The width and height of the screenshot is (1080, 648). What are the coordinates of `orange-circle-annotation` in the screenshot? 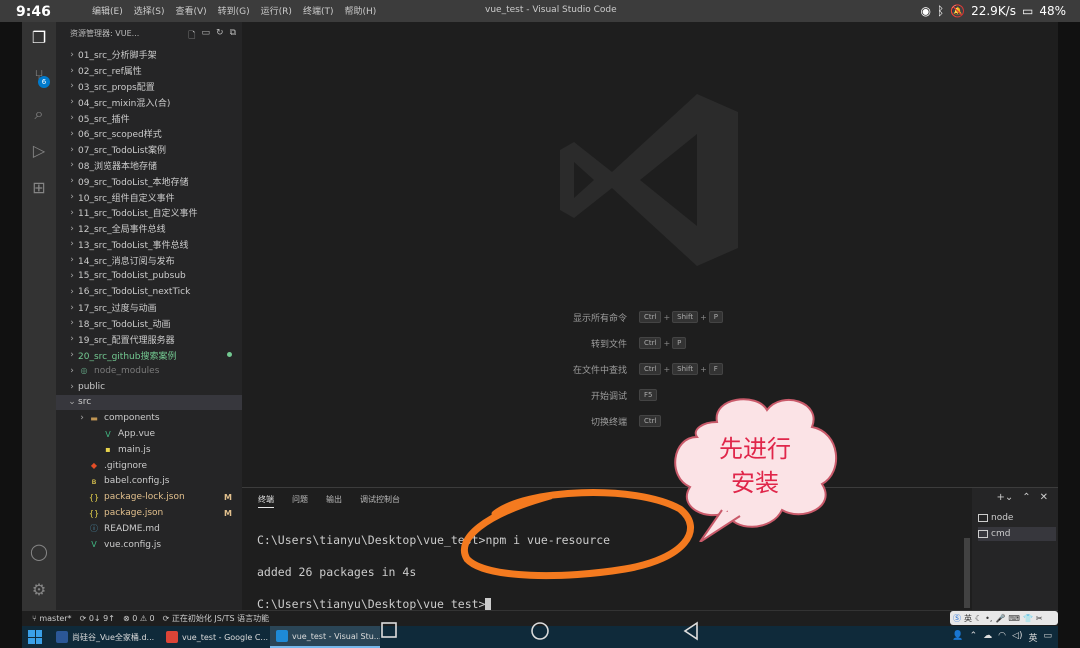 It's located at (577, 534).